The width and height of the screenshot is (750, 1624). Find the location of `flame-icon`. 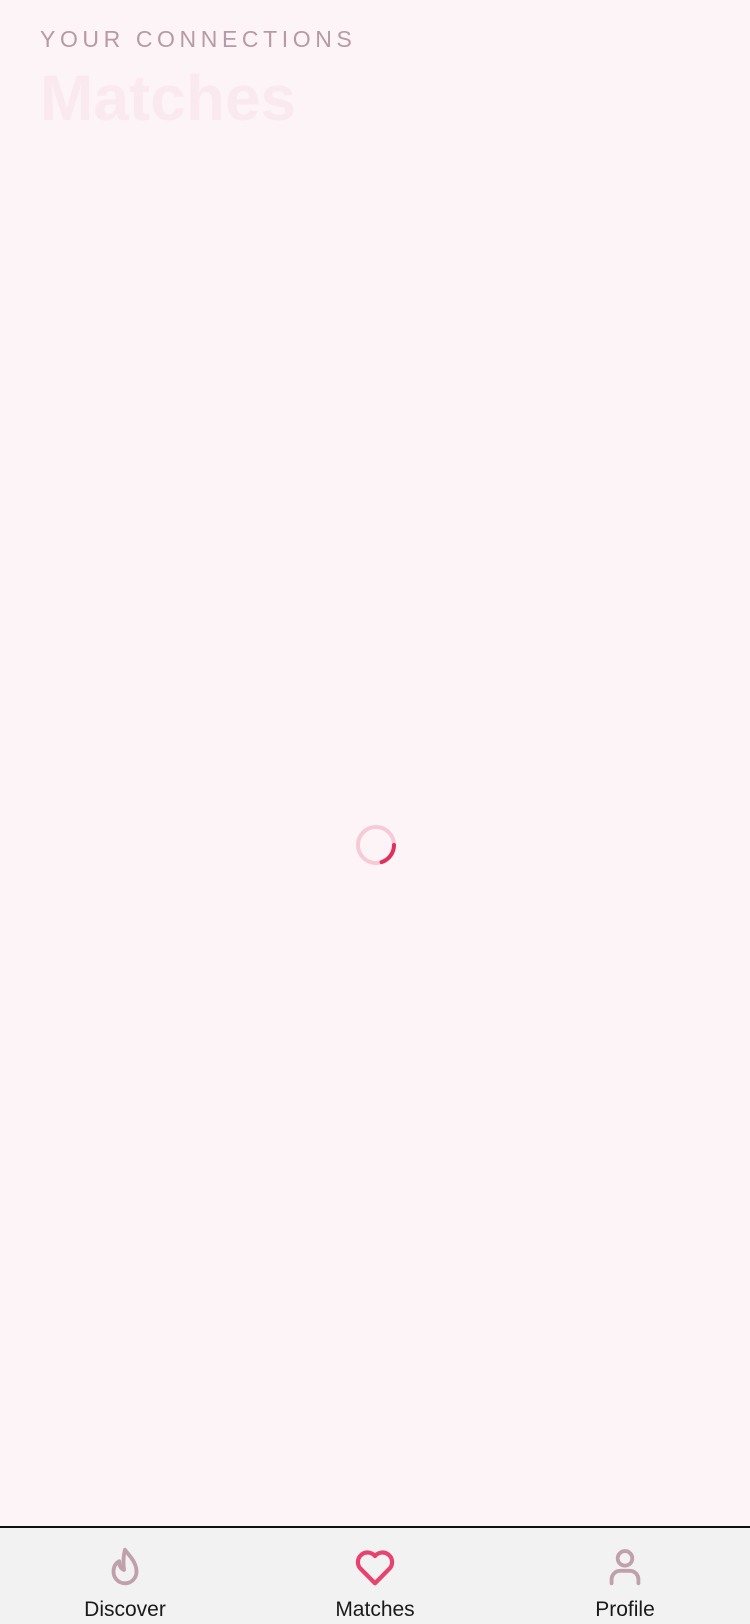

flame-icon is located at coordinates (125, 1567).